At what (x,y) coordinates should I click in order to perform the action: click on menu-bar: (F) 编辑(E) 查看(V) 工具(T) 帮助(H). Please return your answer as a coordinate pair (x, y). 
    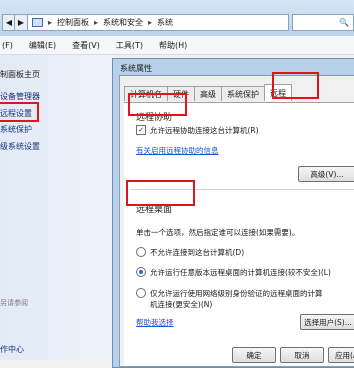
    Looking at the image, I should click on (177, 45).